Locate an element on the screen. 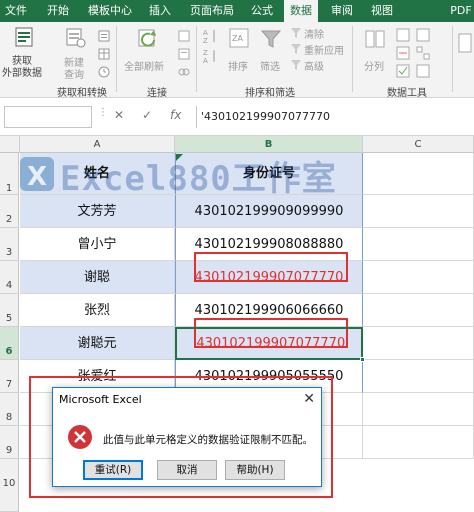 This screenshot has height=512, width=474. new-query-button: 新建 查询 is located at coordinates (76, 52).